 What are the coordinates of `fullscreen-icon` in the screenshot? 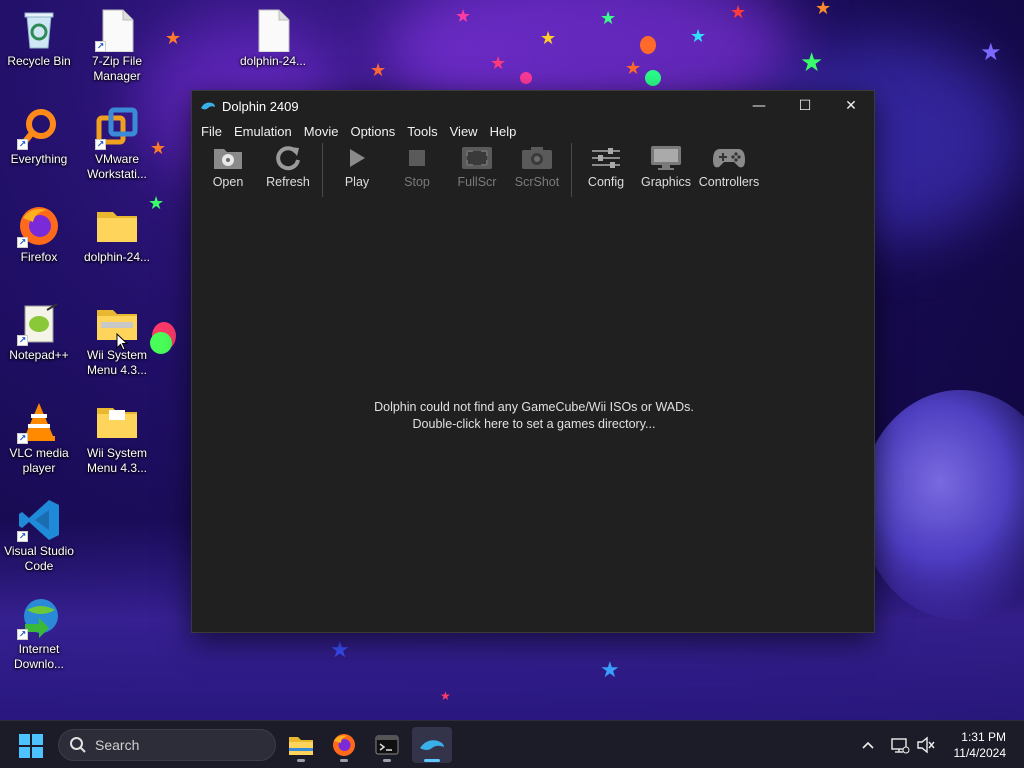 It's located at (477, 158).